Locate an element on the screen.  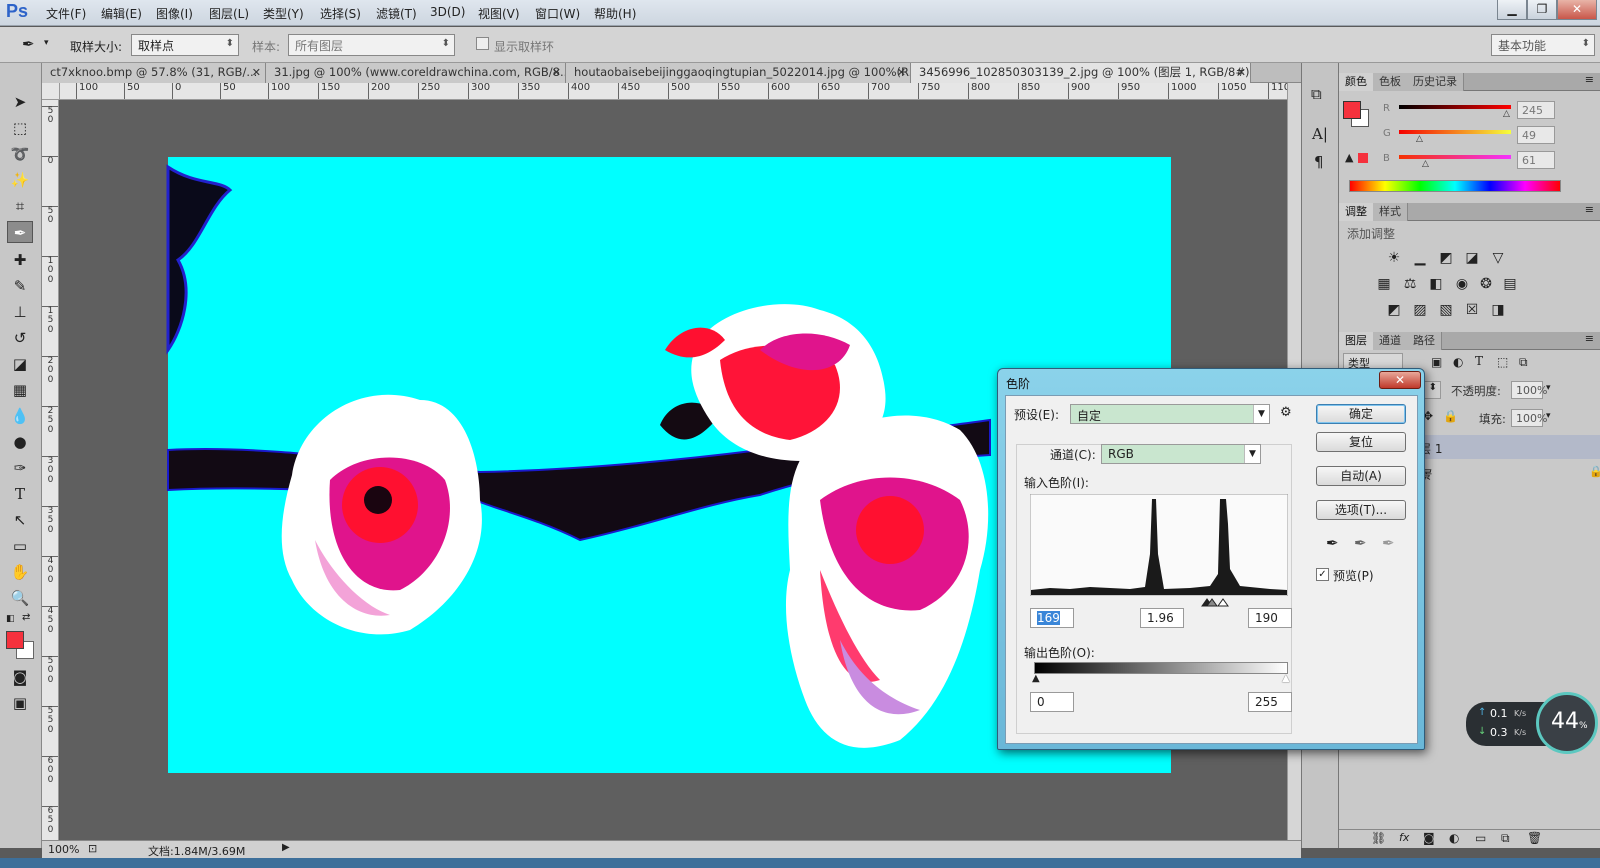
fill-dropdown-icon: ▾ is located at coordinates (1548, 416).